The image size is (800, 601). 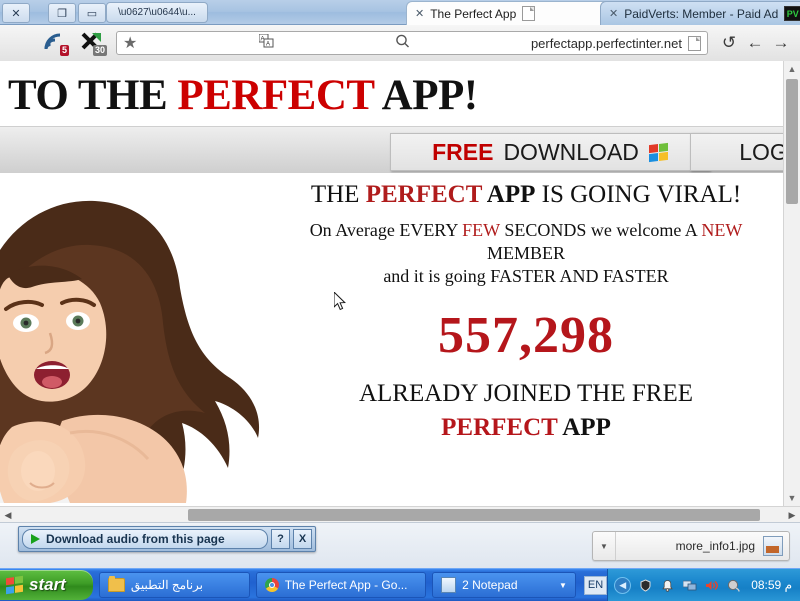 I want to click on viral-part1: THE, so click(x=338, y=194).